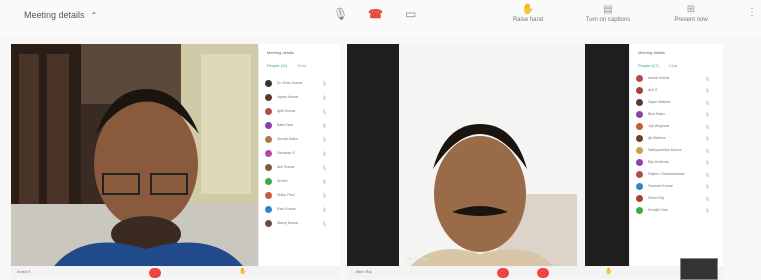 The height and width of the screenshot is (280, 761). What do you see at coordinates (299, 209) in the screenshot?
I see `participant-row: Ravi Kumar 🎙` at bounding box center [299, 209].